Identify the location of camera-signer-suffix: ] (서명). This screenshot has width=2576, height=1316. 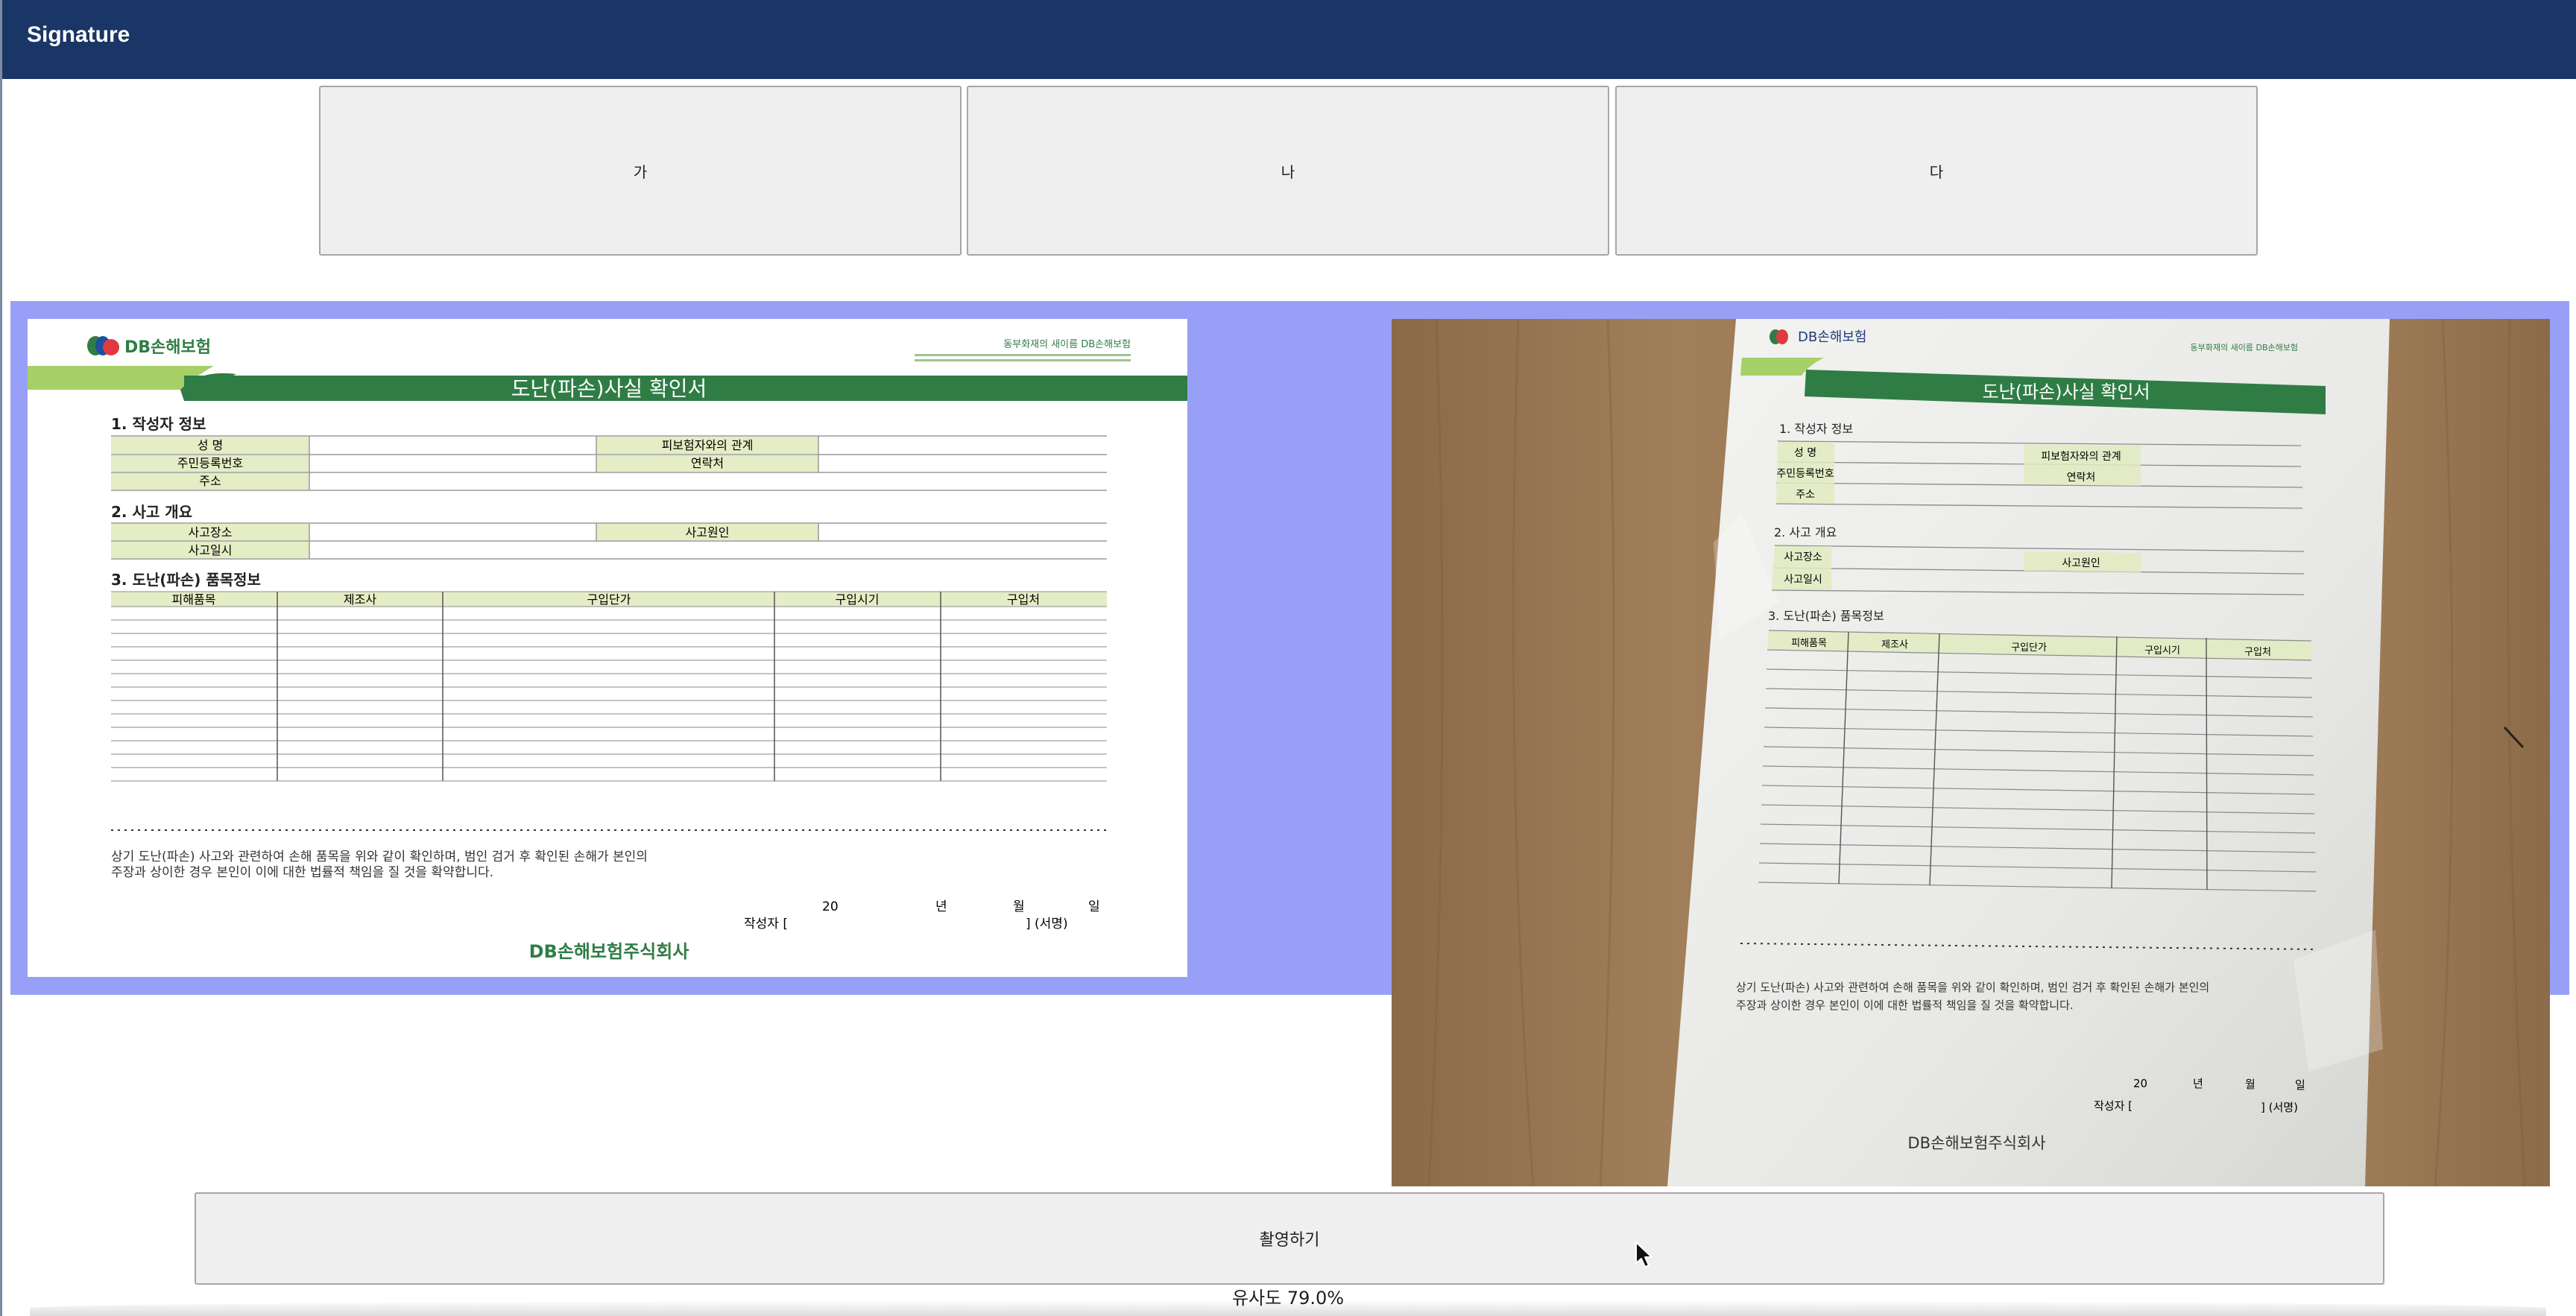
(2280, 1107).